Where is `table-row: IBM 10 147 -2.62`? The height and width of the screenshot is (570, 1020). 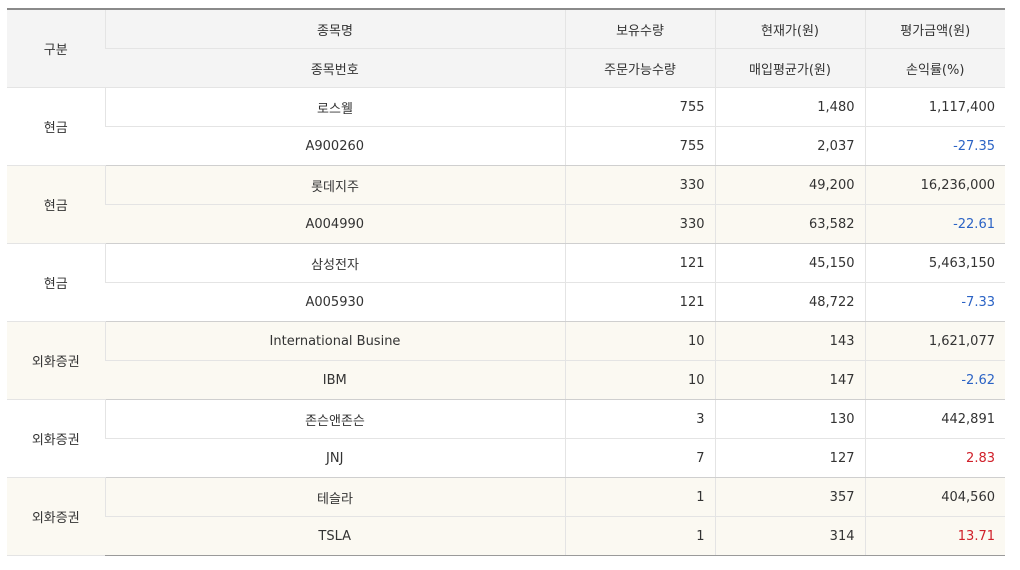
table-row: IBM 10 147 -2.62 is located at coordinates (506, 380).